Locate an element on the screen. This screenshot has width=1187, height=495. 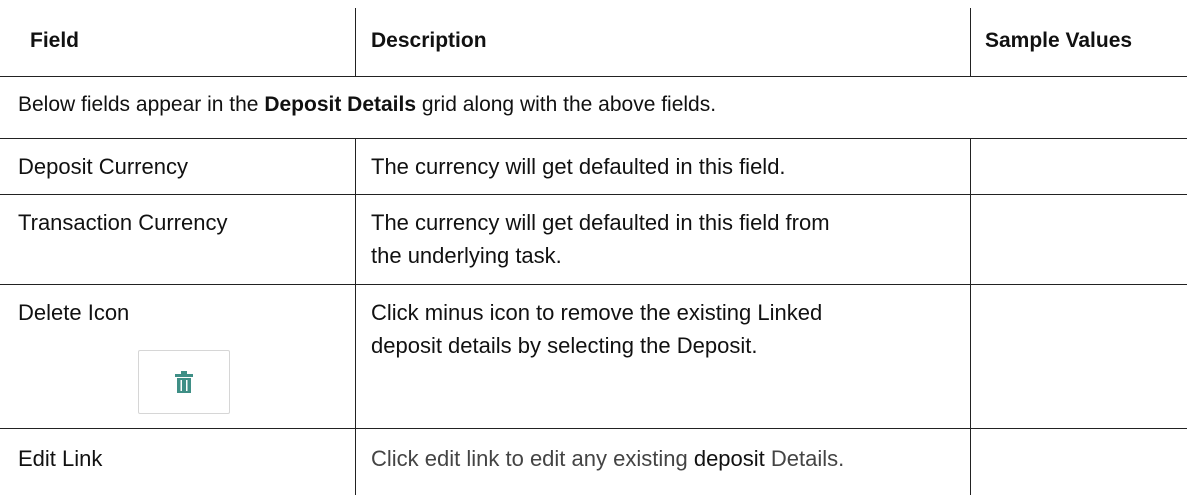
note-bold: Deposit Details is located at coordinates (340, 104).